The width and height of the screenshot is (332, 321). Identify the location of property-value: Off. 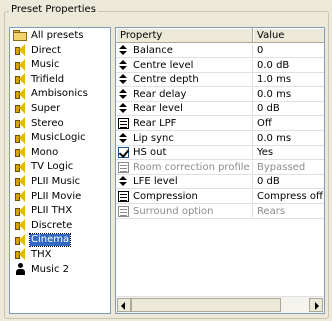
(288, 124).